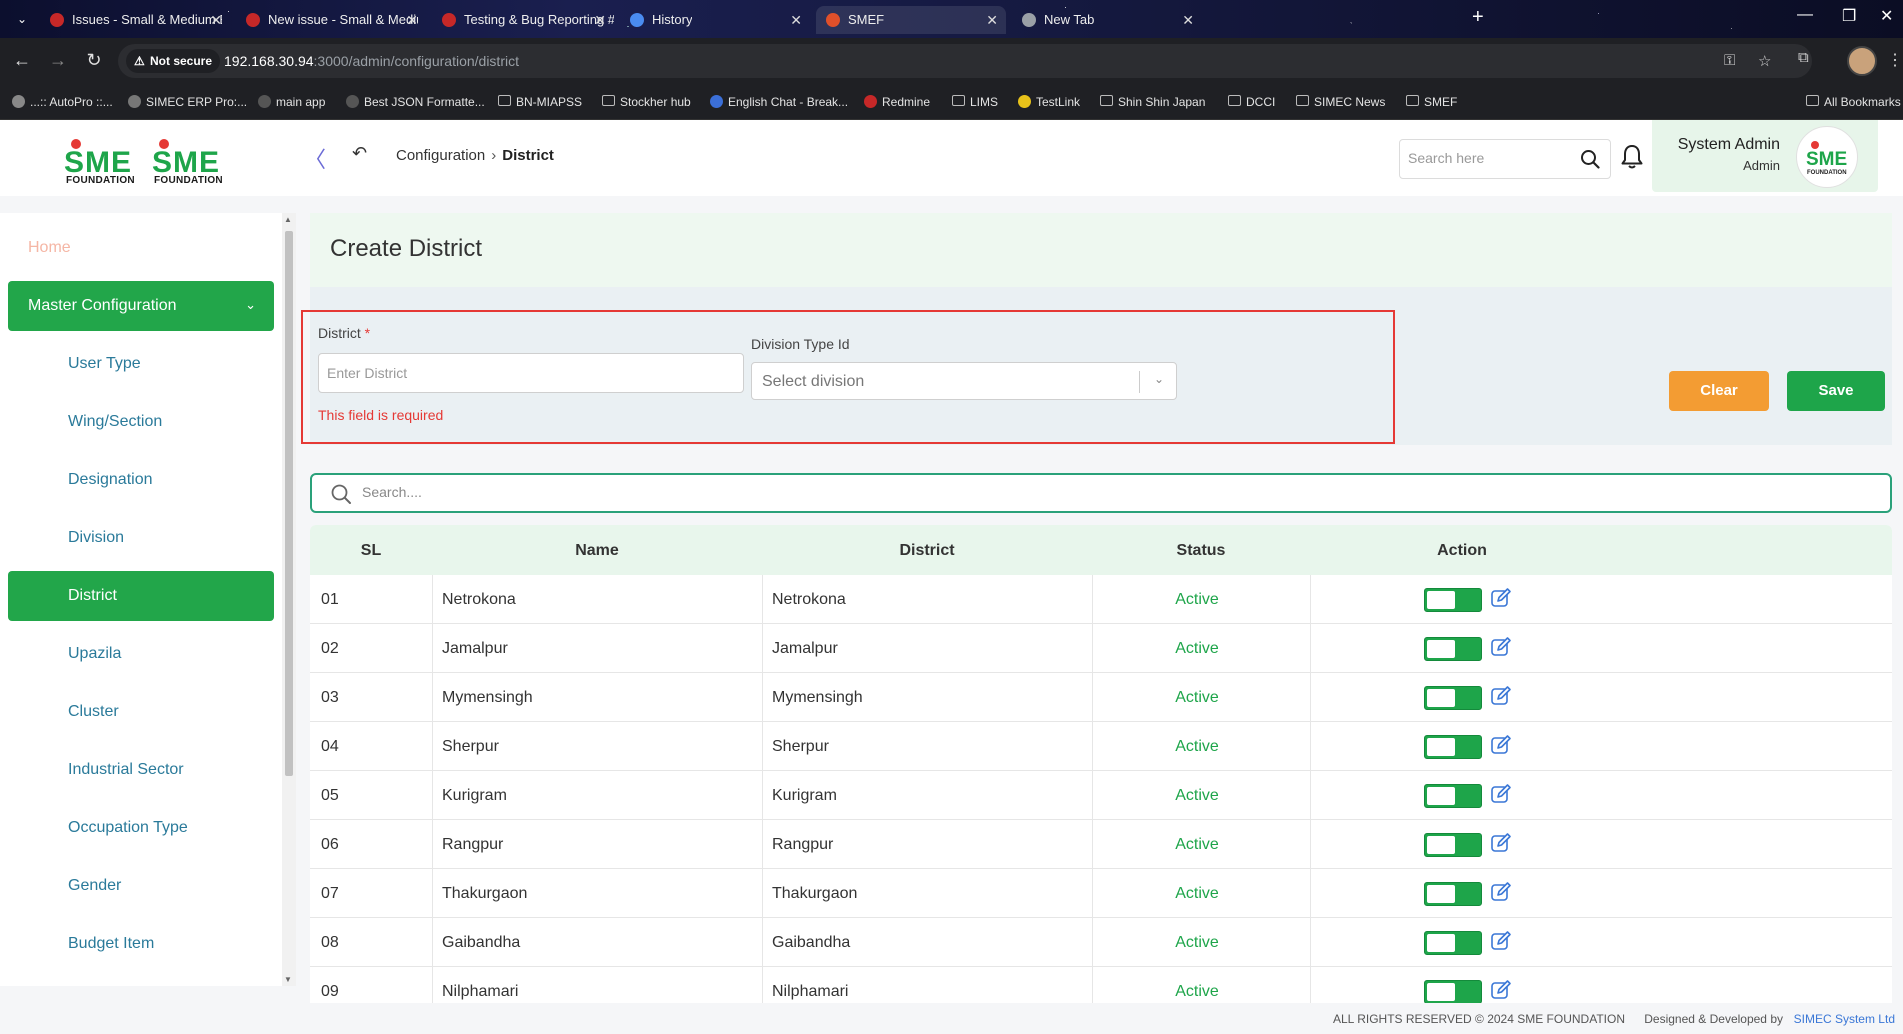 This screenshot has width=1903, height=1034. What do you see at coordinates (1101, 844) in the screenshot?
I see `table-row: 06 Rangpur Rangpur Active` at bounding box center [1101, 844].